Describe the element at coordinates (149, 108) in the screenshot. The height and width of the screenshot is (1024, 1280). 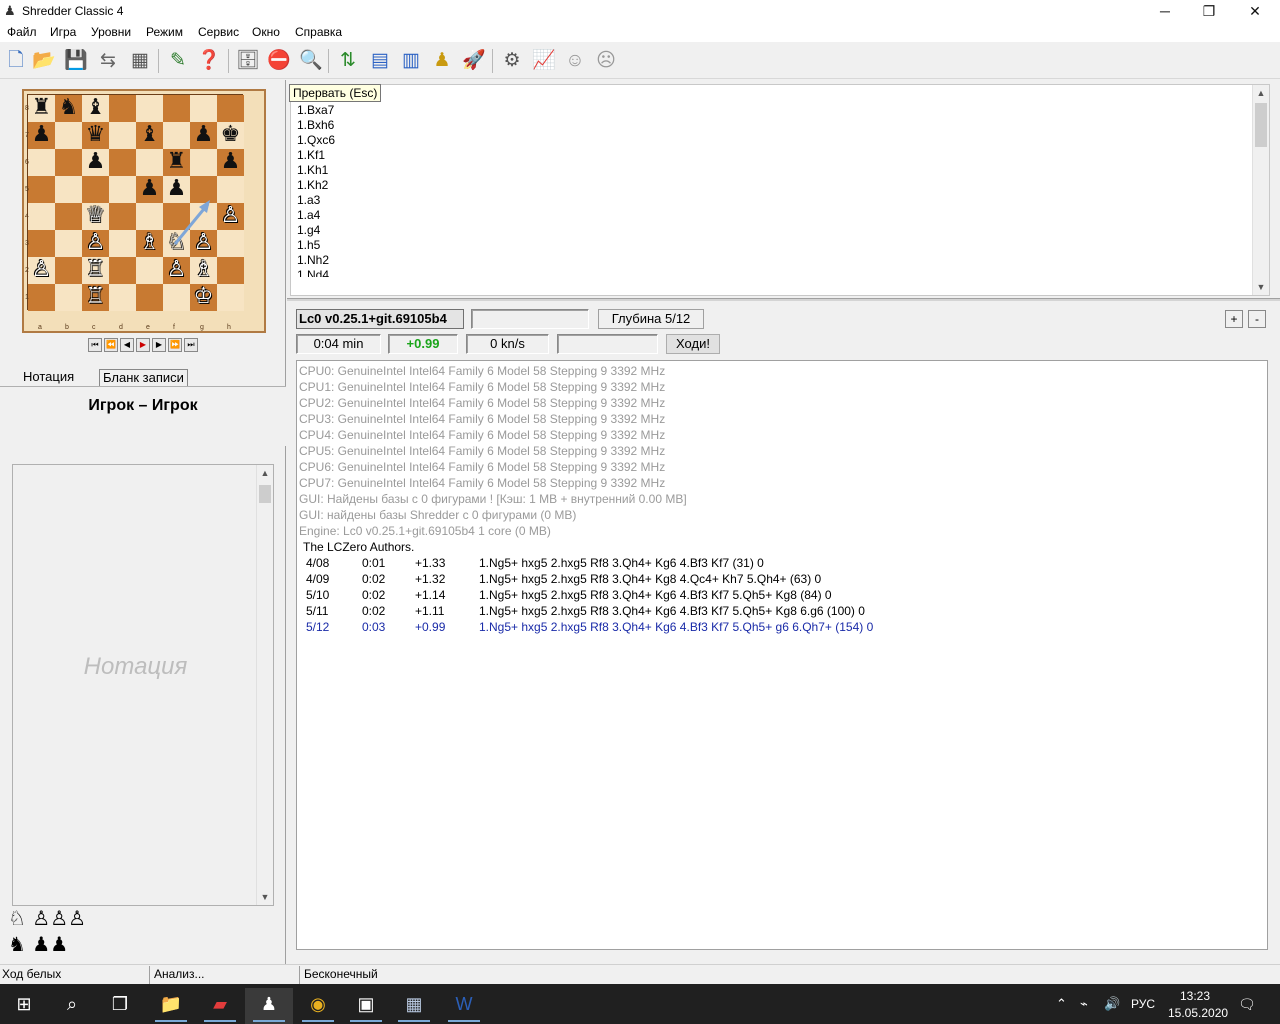
I see `square-e8` at that location.